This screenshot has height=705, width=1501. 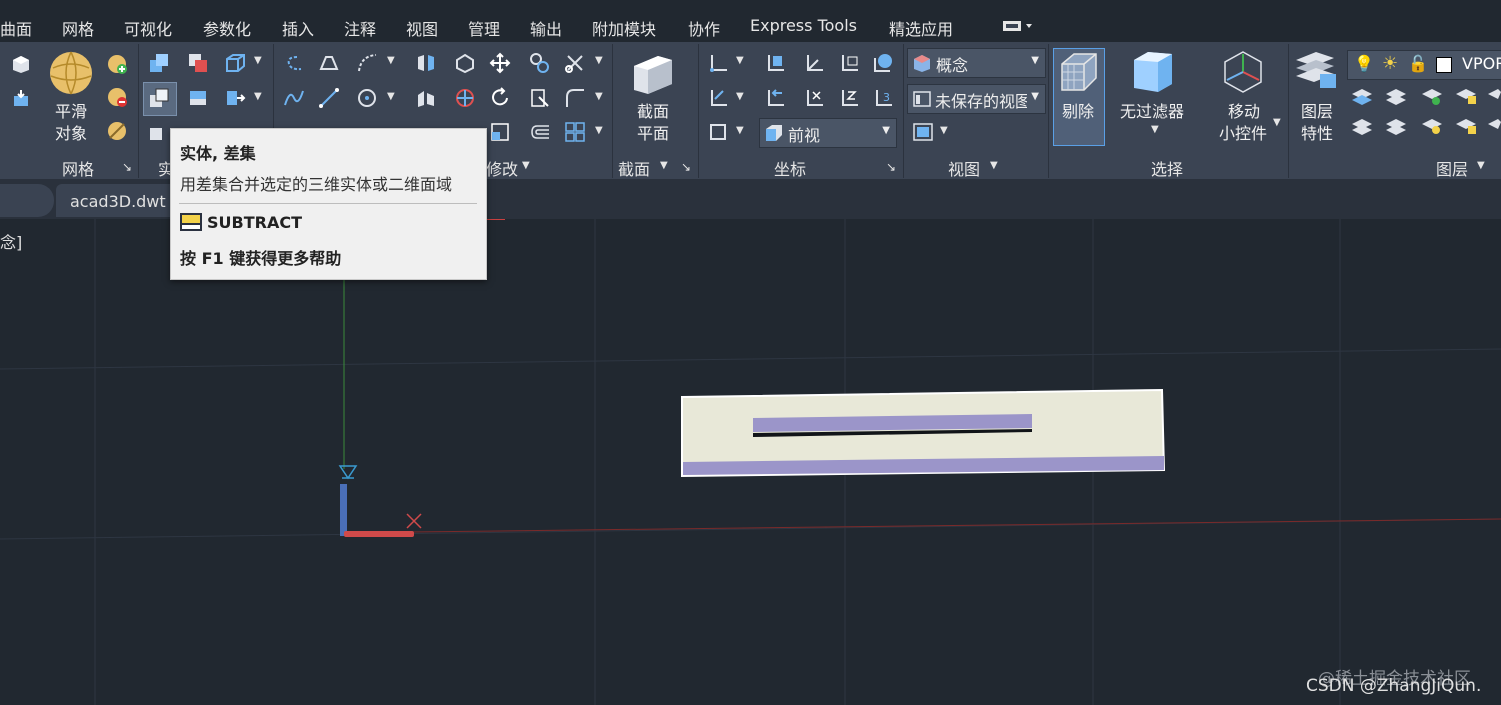 What do you see at coordinates (964, 168) in the screenshot?
I see `view-panel-label: 视图` at bounding box center [964, 168].